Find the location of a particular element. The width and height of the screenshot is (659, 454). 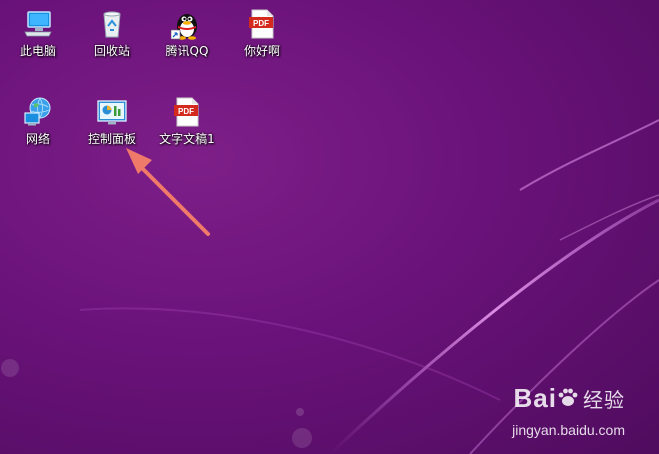

watermark-brand-cn: 经验 is located at coordinates (604, 401).